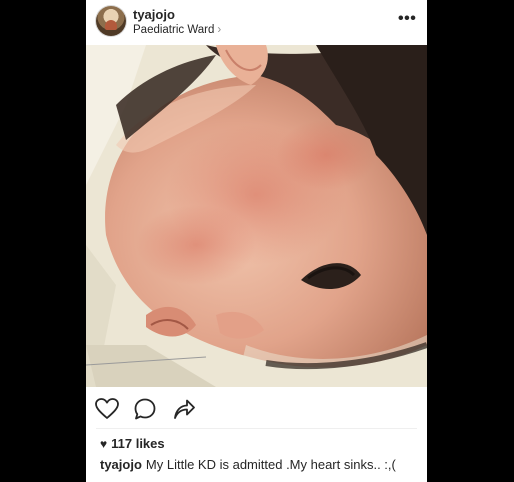  Describe the element at coordinates (173, 30) in the screenshot. I see `location-label: Paediatric Ward` at that location.